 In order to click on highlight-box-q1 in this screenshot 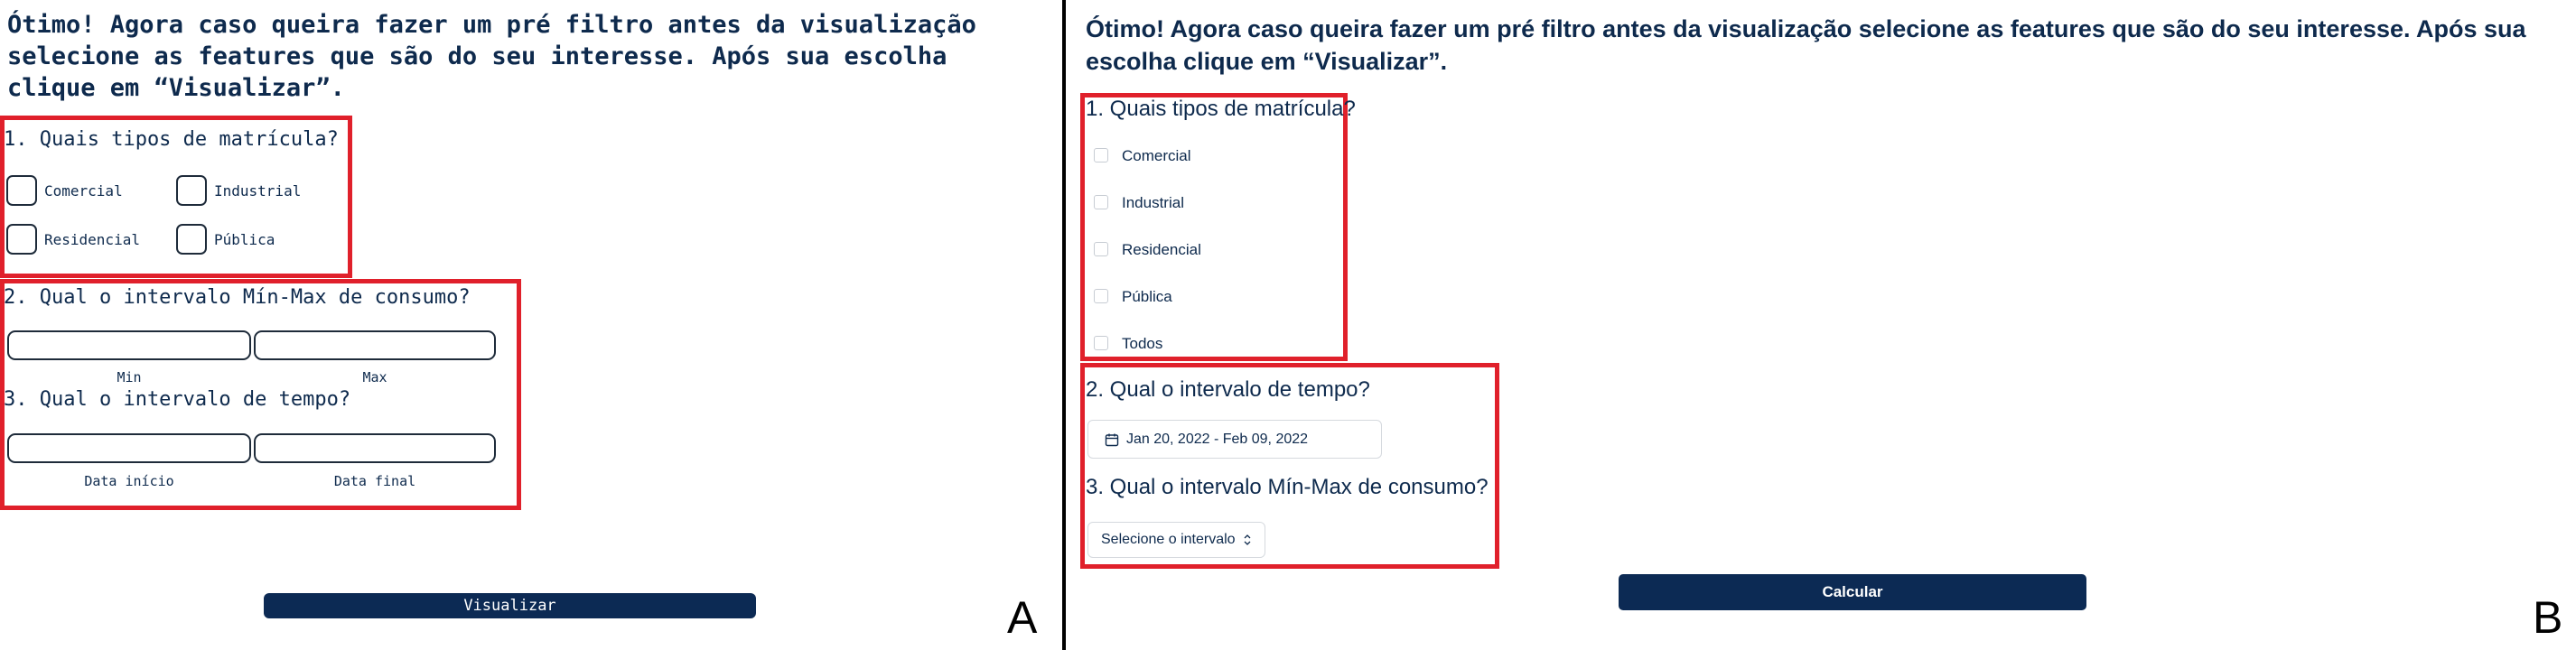, I will do `click(1214, 227)`.